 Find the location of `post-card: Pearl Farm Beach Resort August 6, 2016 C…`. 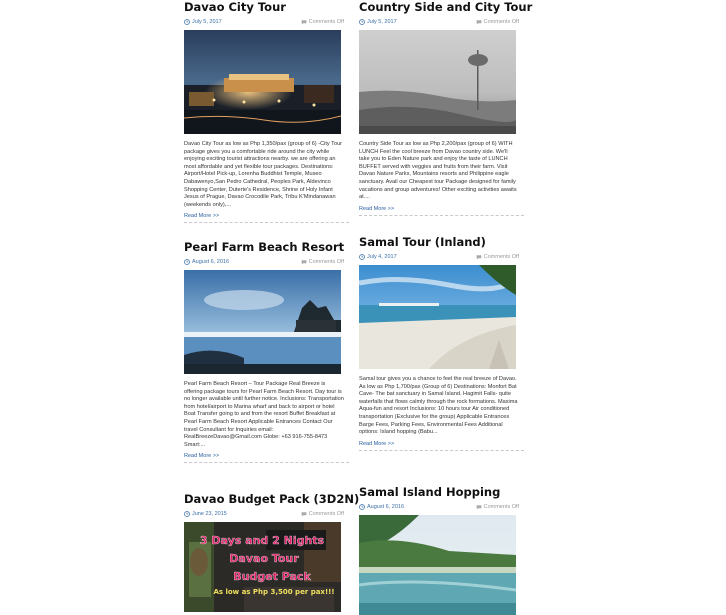

post-card: Pearl Farm Beach Resort August 6, 2016 C… is located at coordinates (266, 361).